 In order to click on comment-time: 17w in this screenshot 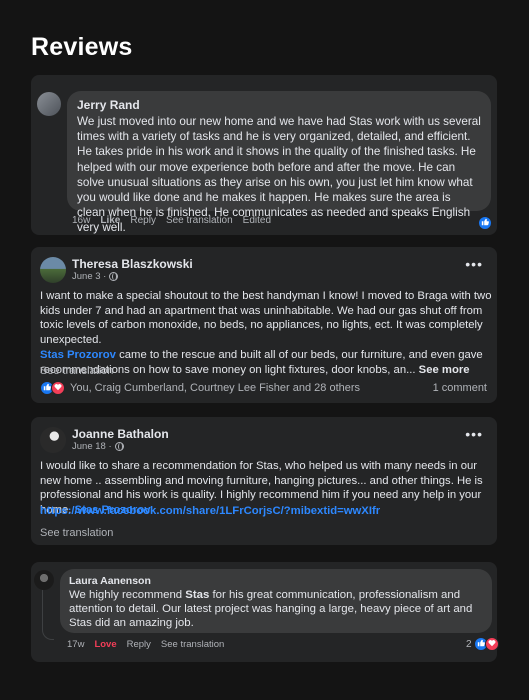, I will do `click(75, 644)`.